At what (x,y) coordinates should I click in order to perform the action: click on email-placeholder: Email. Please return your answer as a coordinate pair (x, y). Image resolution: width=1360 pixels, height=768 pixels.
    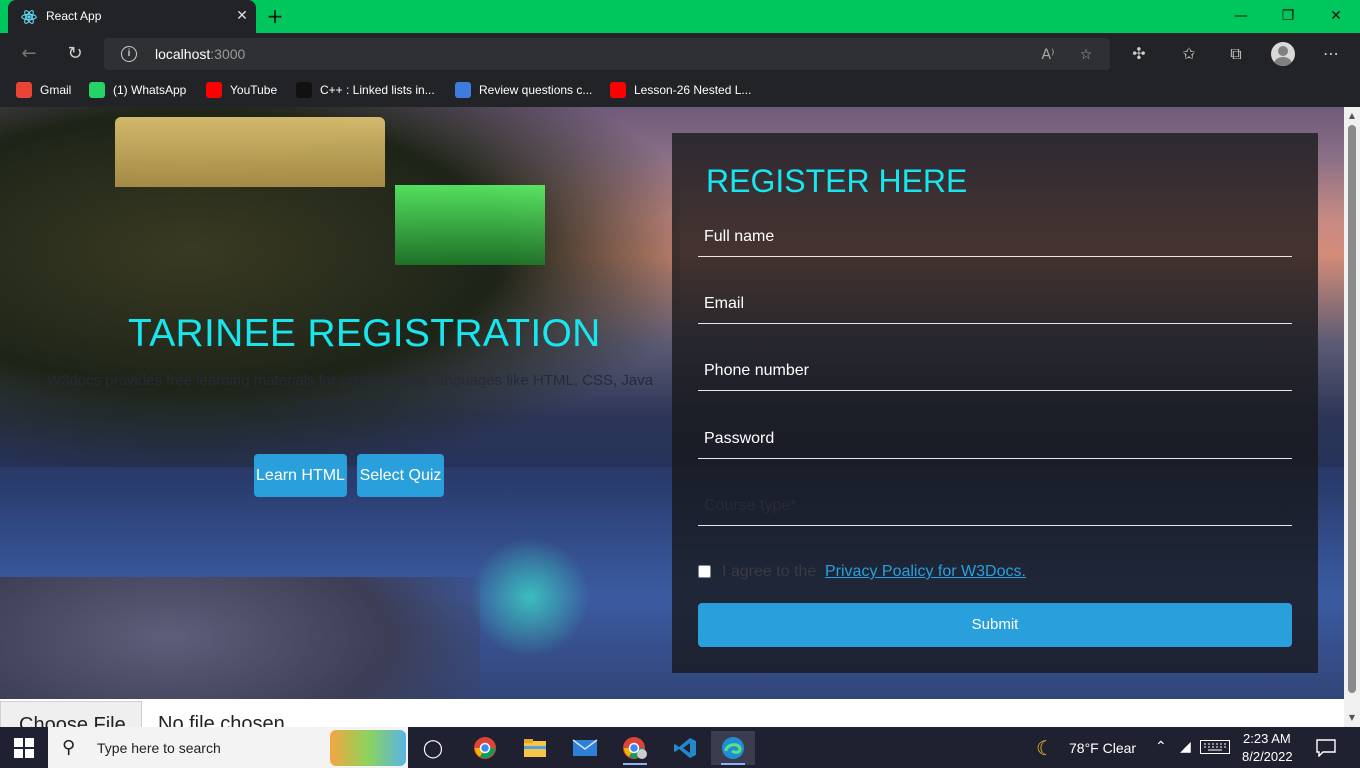
    Looking at the image, I should click on (724, 303).